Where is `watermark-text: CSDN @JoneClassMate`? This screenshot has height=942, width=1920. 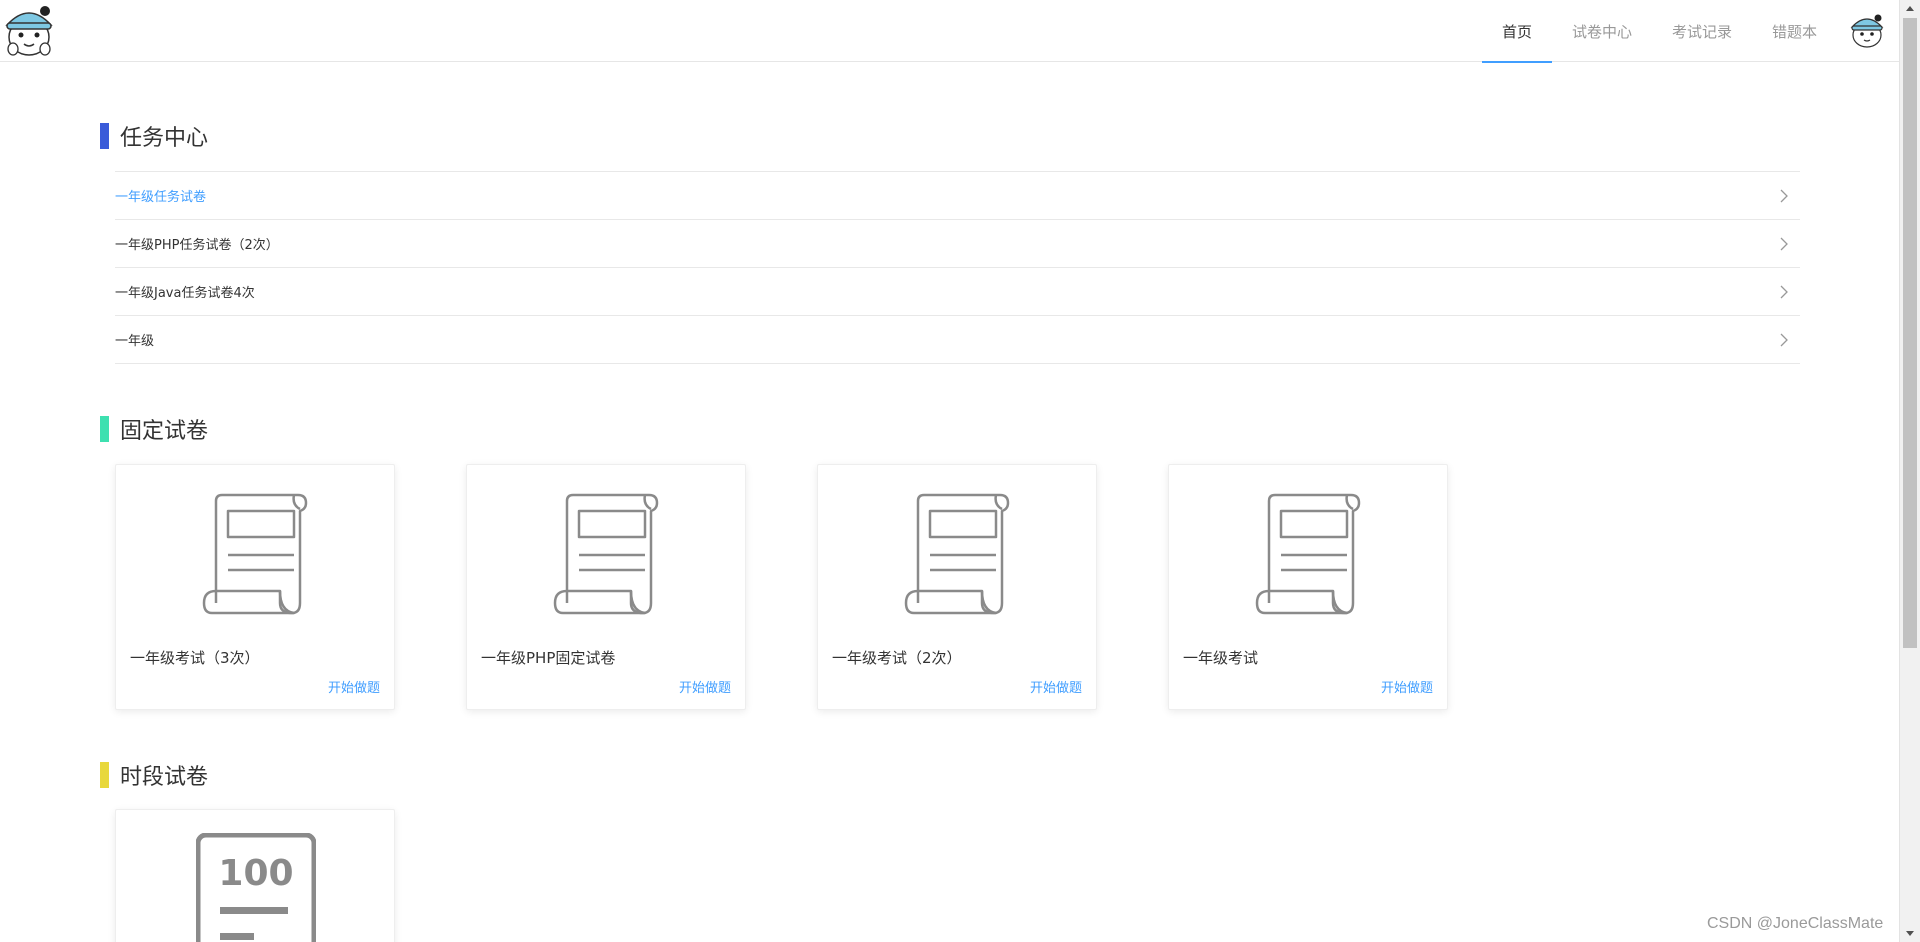
watermark-text: CSDN @JoneClassMate is located at coordinates (1795, 923).